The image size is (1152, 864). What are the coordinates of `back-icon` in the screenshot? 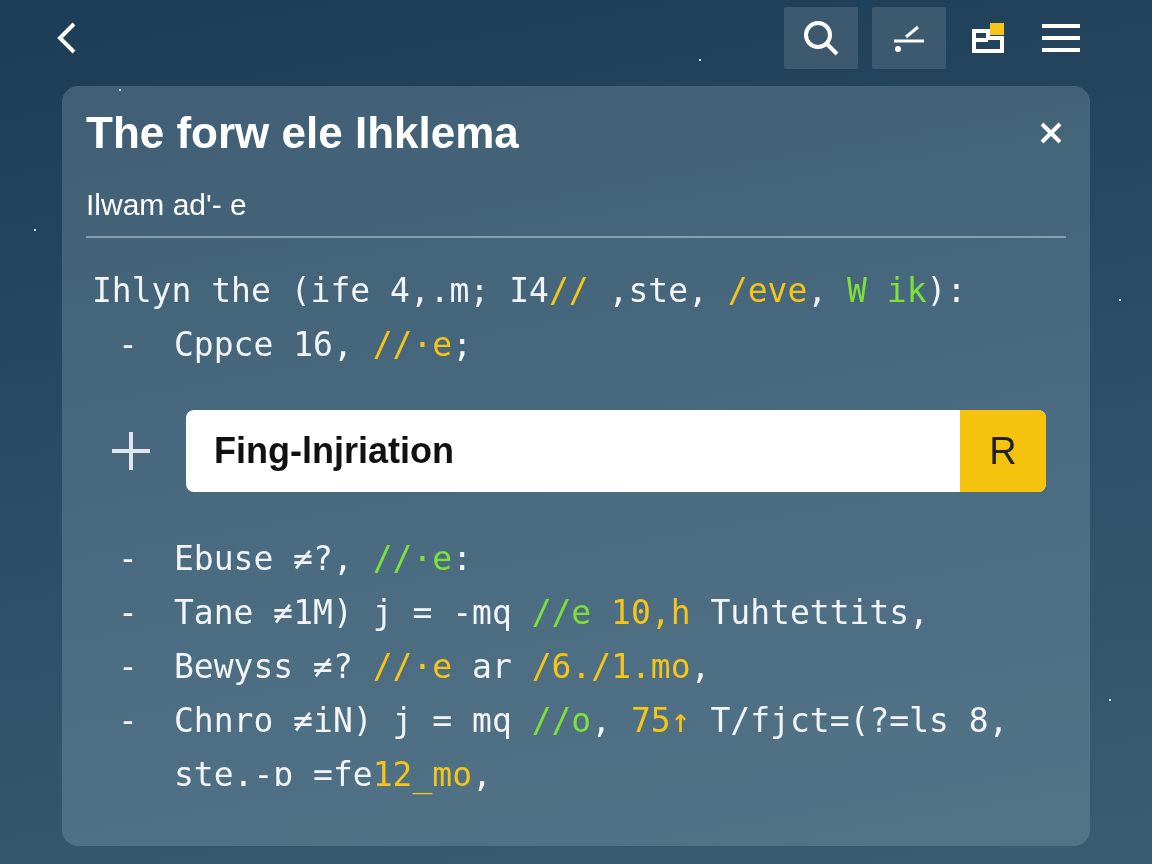 It's located at (67, 38).